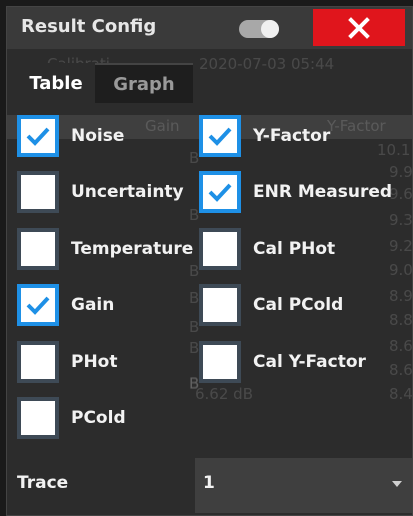  Describe the element at coordinates (303, 485) in the screenshot. I see `trace-select: 1` at that location.